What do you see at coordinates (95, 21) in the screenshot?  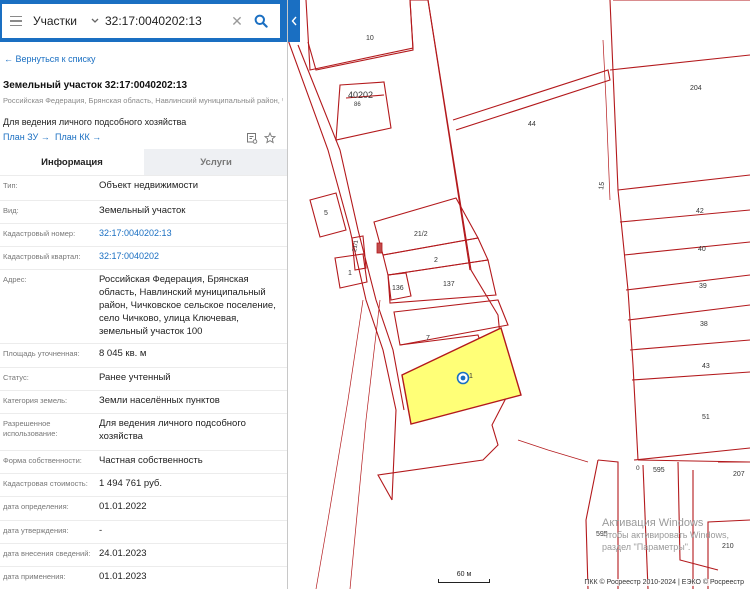 I see `chevron-down-icon` at bounding box center [95, 21].